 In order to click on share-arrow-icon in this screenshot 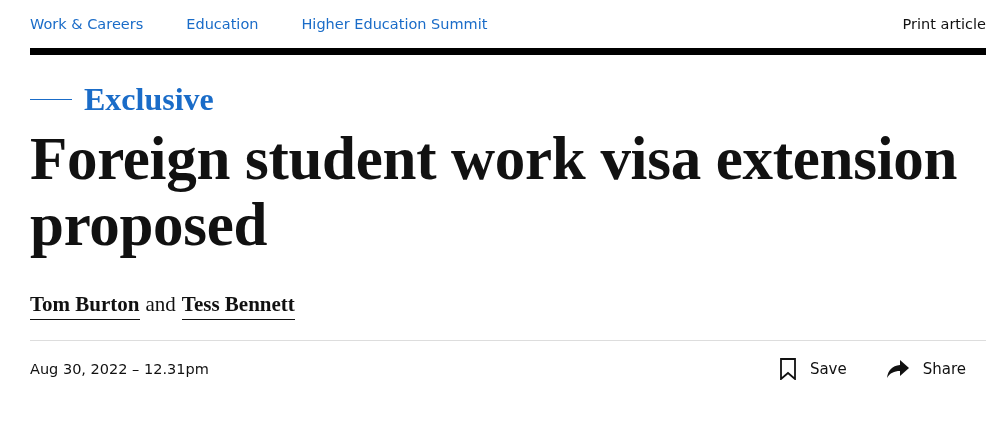, I will do `click(897, 369)`.